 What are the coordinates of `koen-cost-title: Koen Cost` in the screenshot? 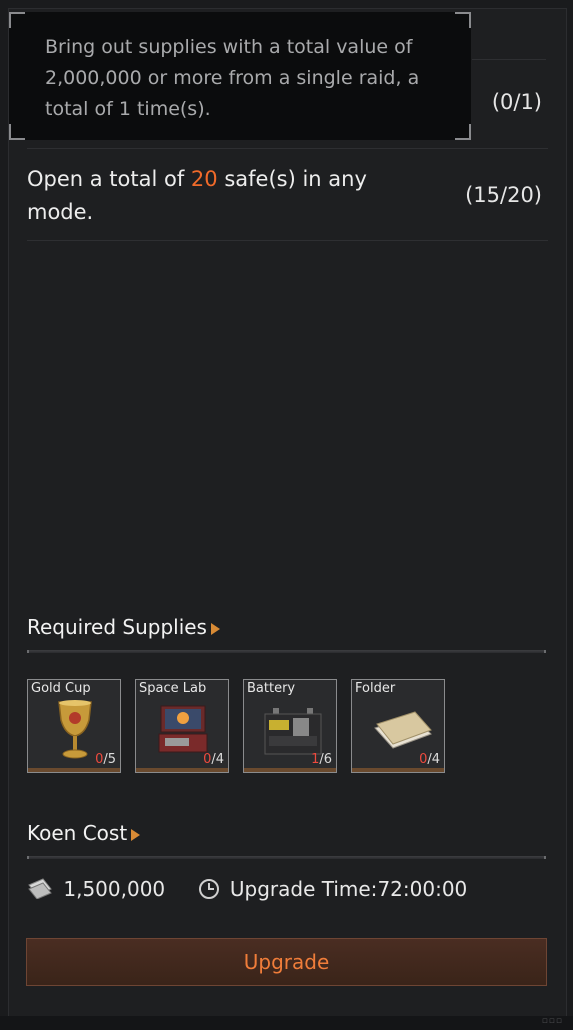 It's located at (84, 833).